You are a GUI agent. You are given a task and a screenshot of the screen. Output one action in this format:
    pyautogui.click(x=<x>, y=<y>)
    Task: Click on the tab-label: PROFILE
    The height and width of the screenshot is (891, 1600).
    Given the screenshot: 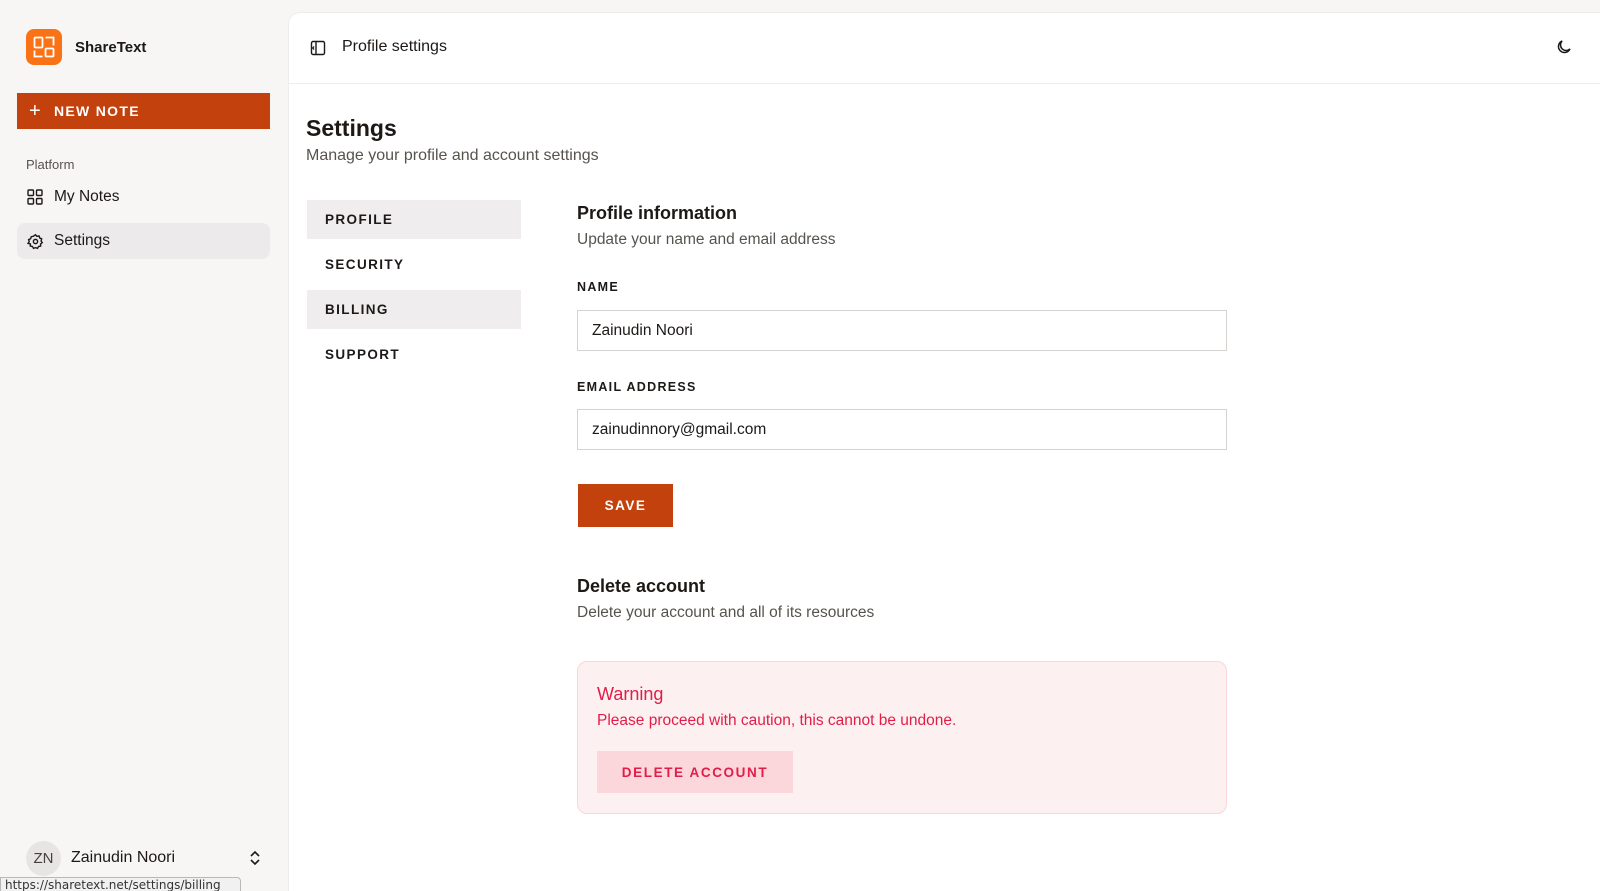 What is the action you would take?
    pyautogui.click(x=359, y=219)
    